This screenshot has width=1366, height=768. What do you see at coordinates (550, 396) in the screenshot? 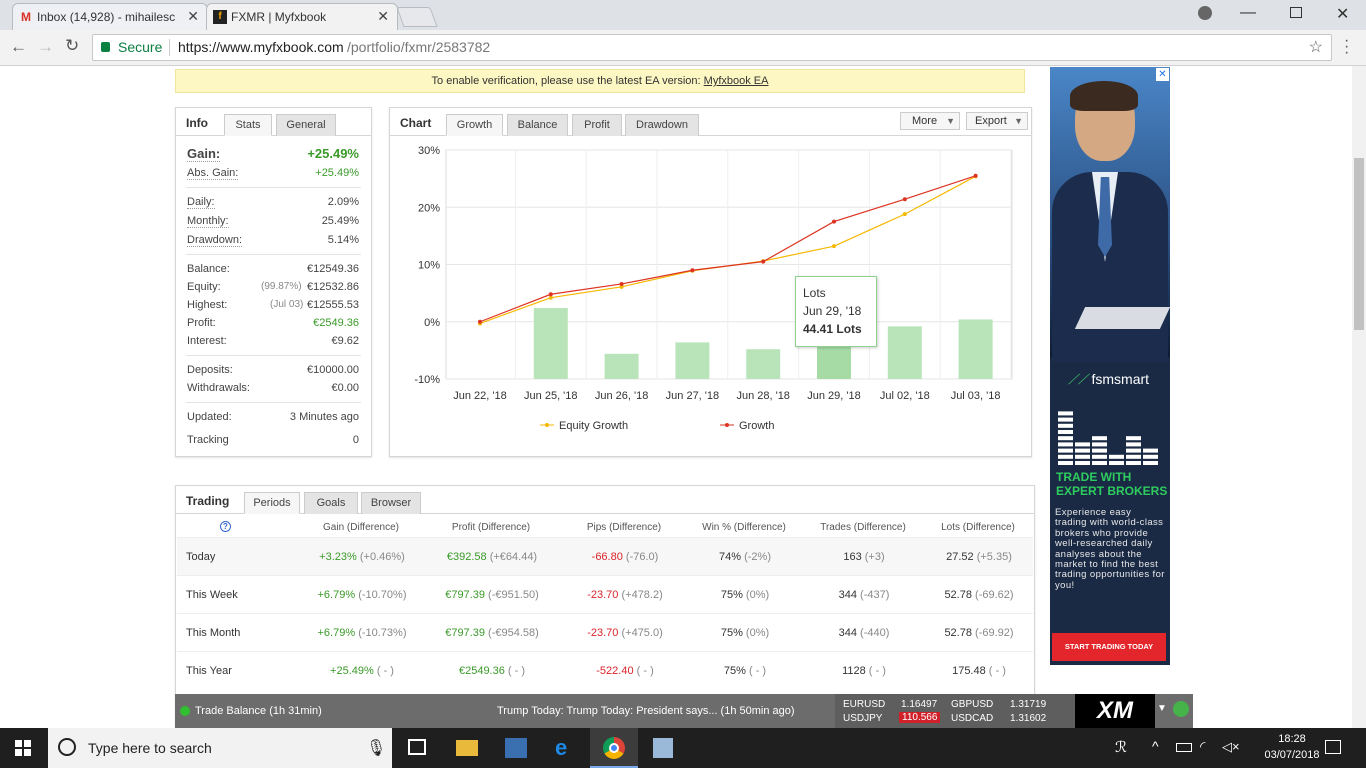
I see `x-tick-label: Jun 25, '18` at bounding box center [550, 396].